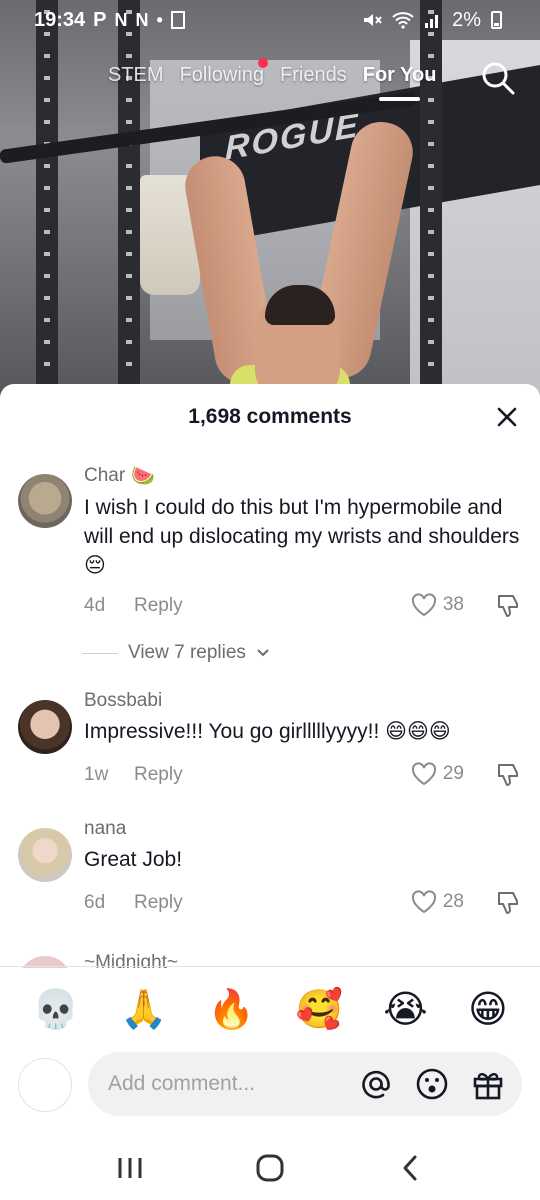 This screenshot has height=1200, width=540. What do you see at coordinates (403, 20) in the screenshot?
I see `wifi-icon` at bounding box center [403, 20].